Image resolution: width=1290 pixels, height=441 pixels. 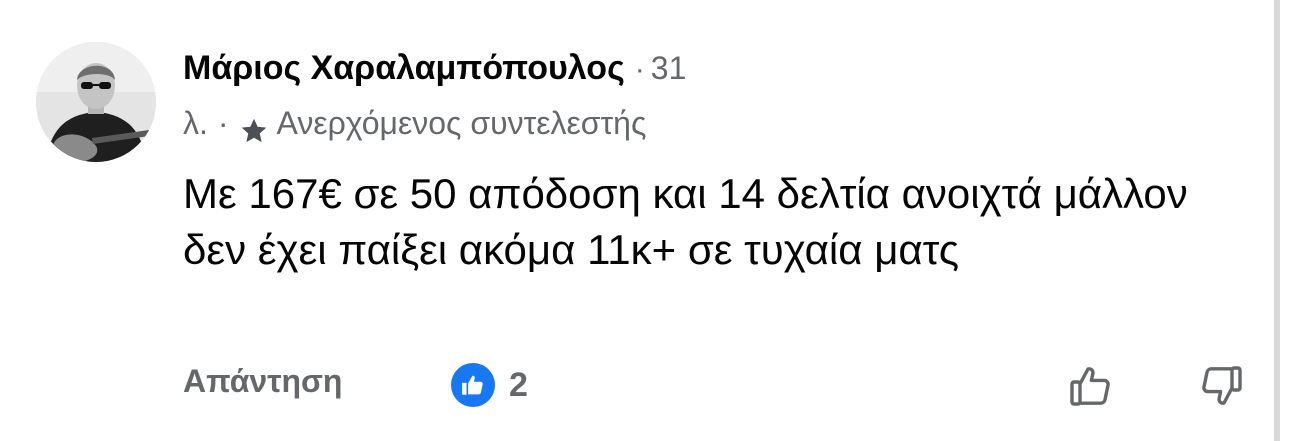 I want to click on reply-button: Απάντηση, so click(x=262, y=381).